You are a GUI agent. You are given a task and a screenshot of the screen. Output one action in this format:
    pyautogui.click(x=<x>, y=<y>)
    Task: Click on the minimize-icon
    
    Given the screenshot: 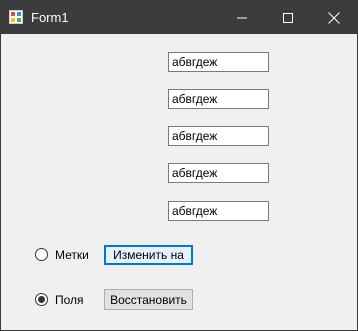 What is the action you would take?
    pyautogui.click(x=242, y=17)
    